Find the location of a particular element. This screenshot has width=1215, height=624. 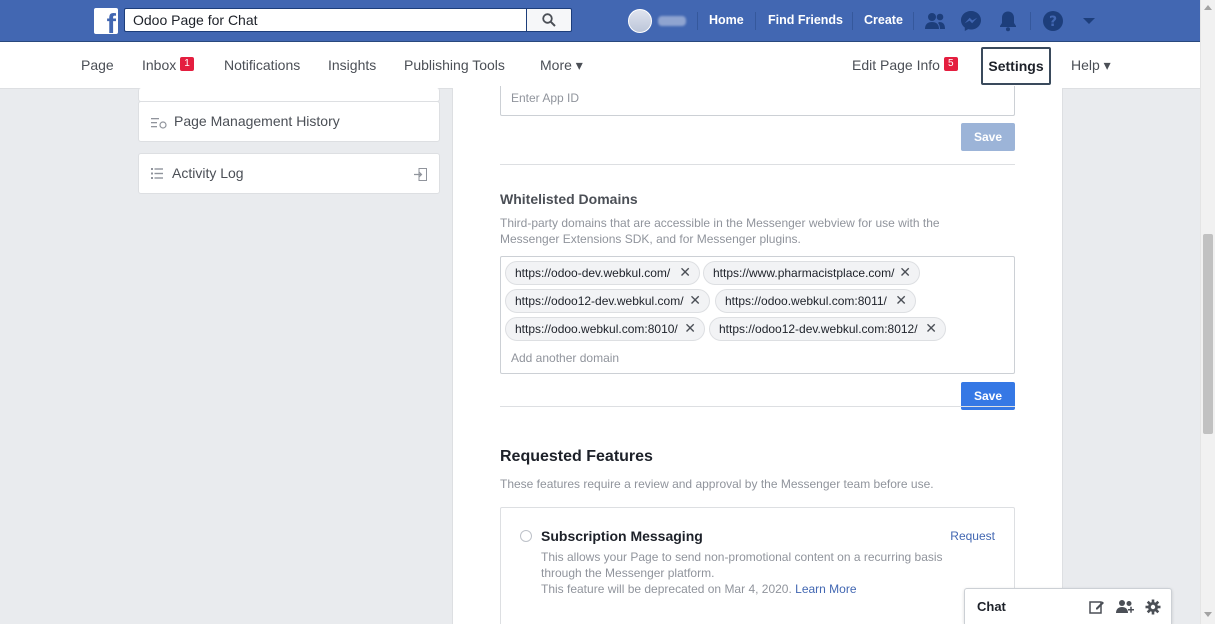

search-button is located at coordinates (549, 20).